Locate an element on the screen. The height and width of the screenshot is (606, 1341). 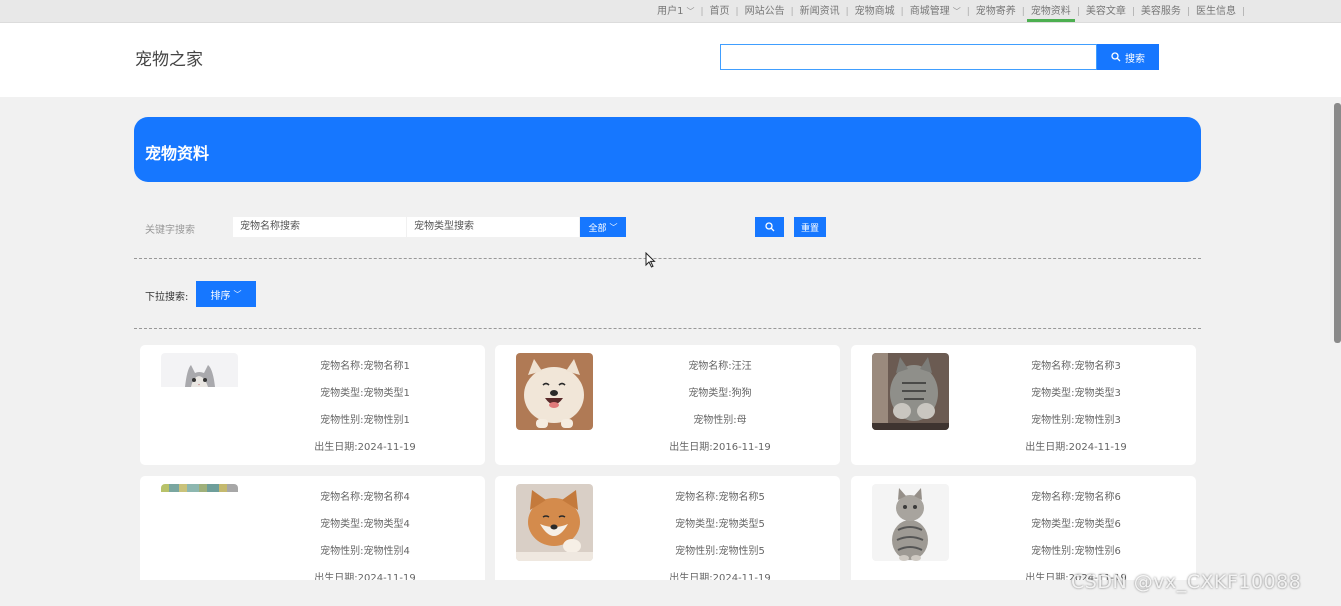
reset-button: 重置 is located at coordinates (810, 227).